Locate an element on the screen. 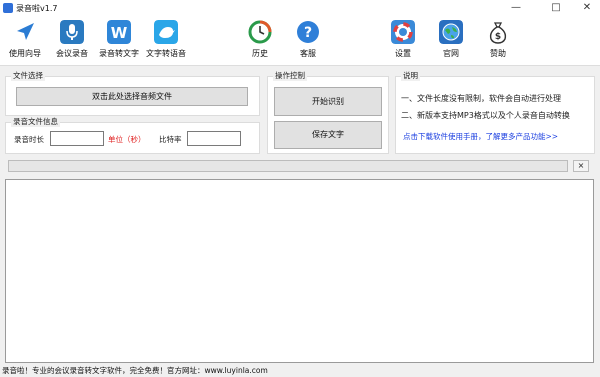 Image resolution: width=600 pixels, height=377 pixels. file-select-panel: 文件选择 双击此处选择音频文件 is located at coordinates (132, 93).